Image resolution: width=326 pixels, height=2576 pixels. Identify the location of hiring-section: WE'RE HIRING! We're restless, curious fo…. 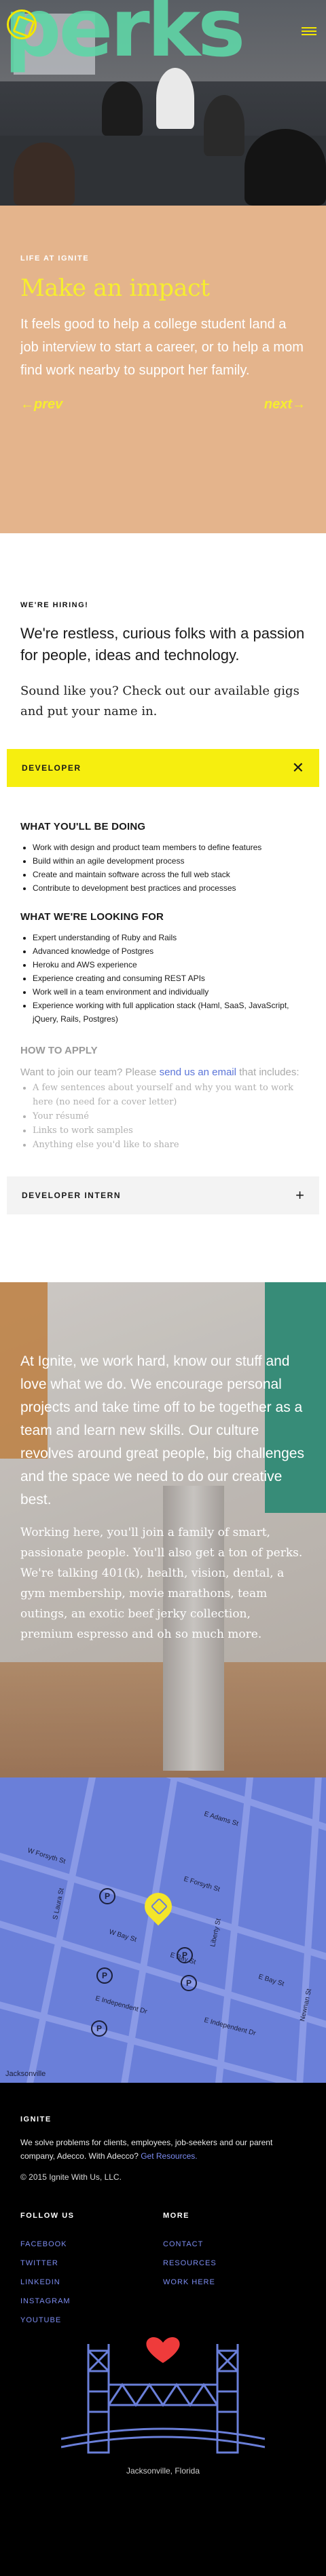
(163, 627).